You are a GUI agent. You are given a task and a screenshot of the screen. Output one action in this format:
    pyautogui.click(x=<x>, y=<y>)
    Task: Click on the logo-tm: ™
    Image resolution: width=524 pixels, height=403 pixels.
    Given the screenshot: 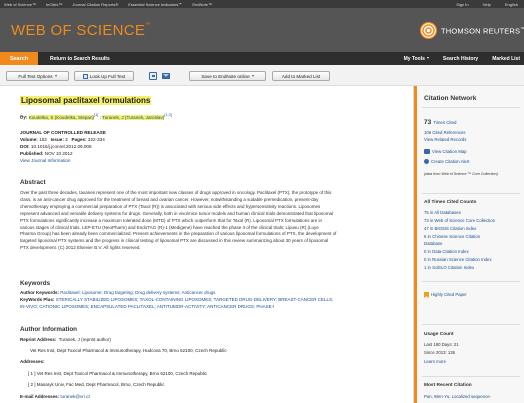 What is the action you would take?
    pyautogui.click(x=148, y=25)
    